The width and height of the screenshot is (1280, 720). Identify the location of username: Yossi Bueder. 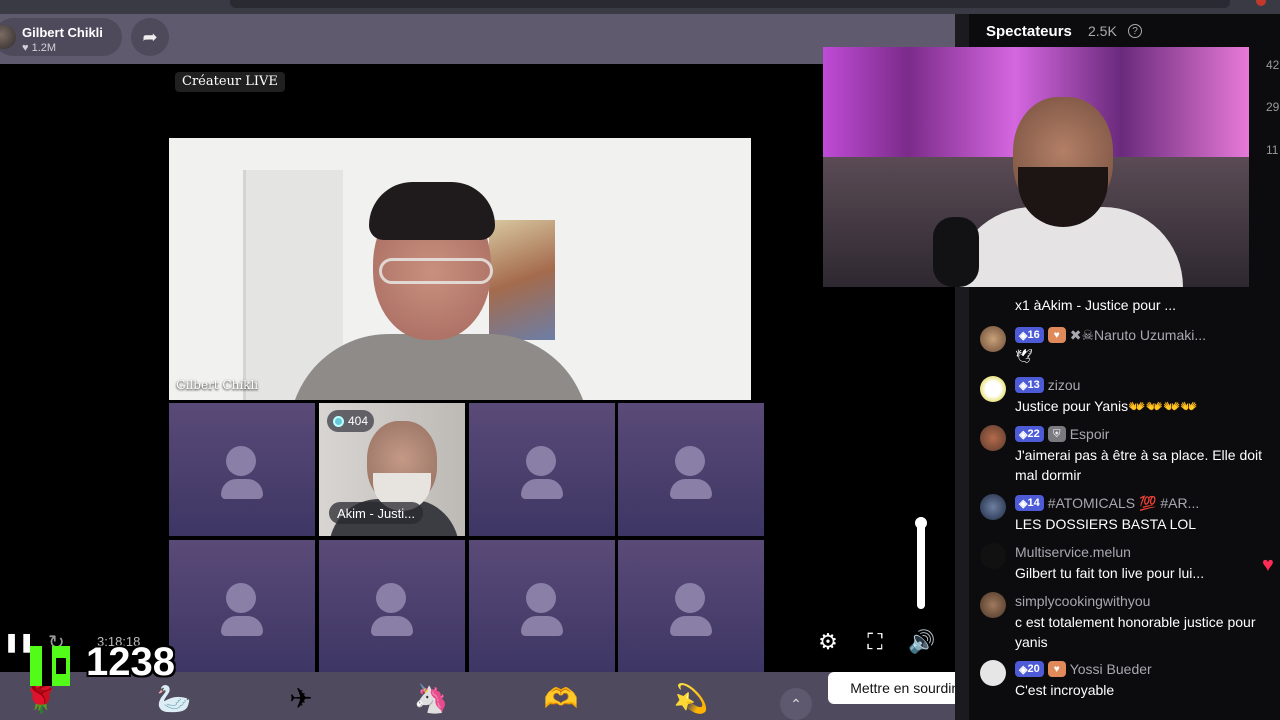
(1111, 669).